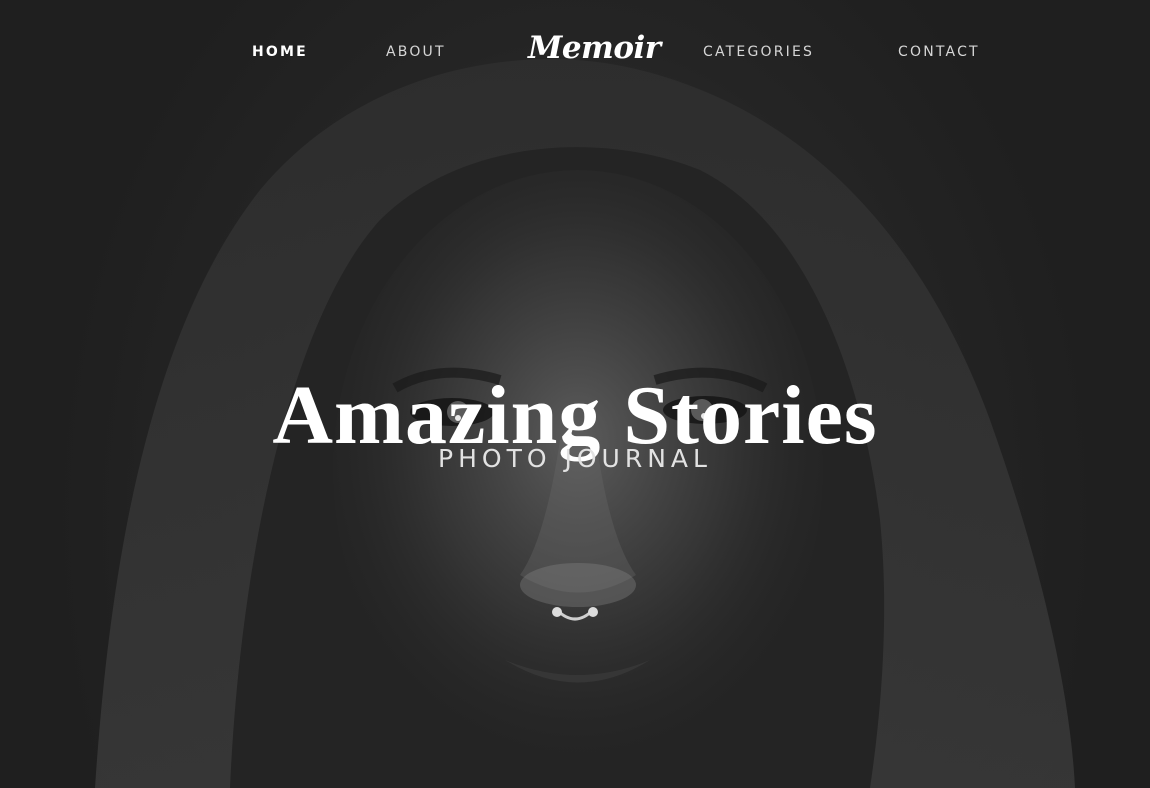  Describe the element at coordinates (575, 458) in the screenshot. I see `hero-subtitle: PHOTO JOURNAL` at that location.